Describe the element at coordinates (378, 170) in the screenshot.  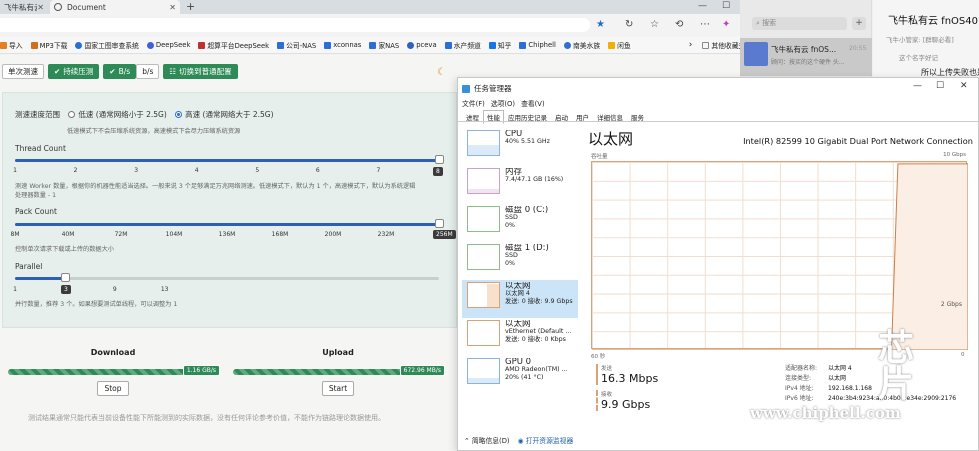
I see `tick-label: 7` at that location.